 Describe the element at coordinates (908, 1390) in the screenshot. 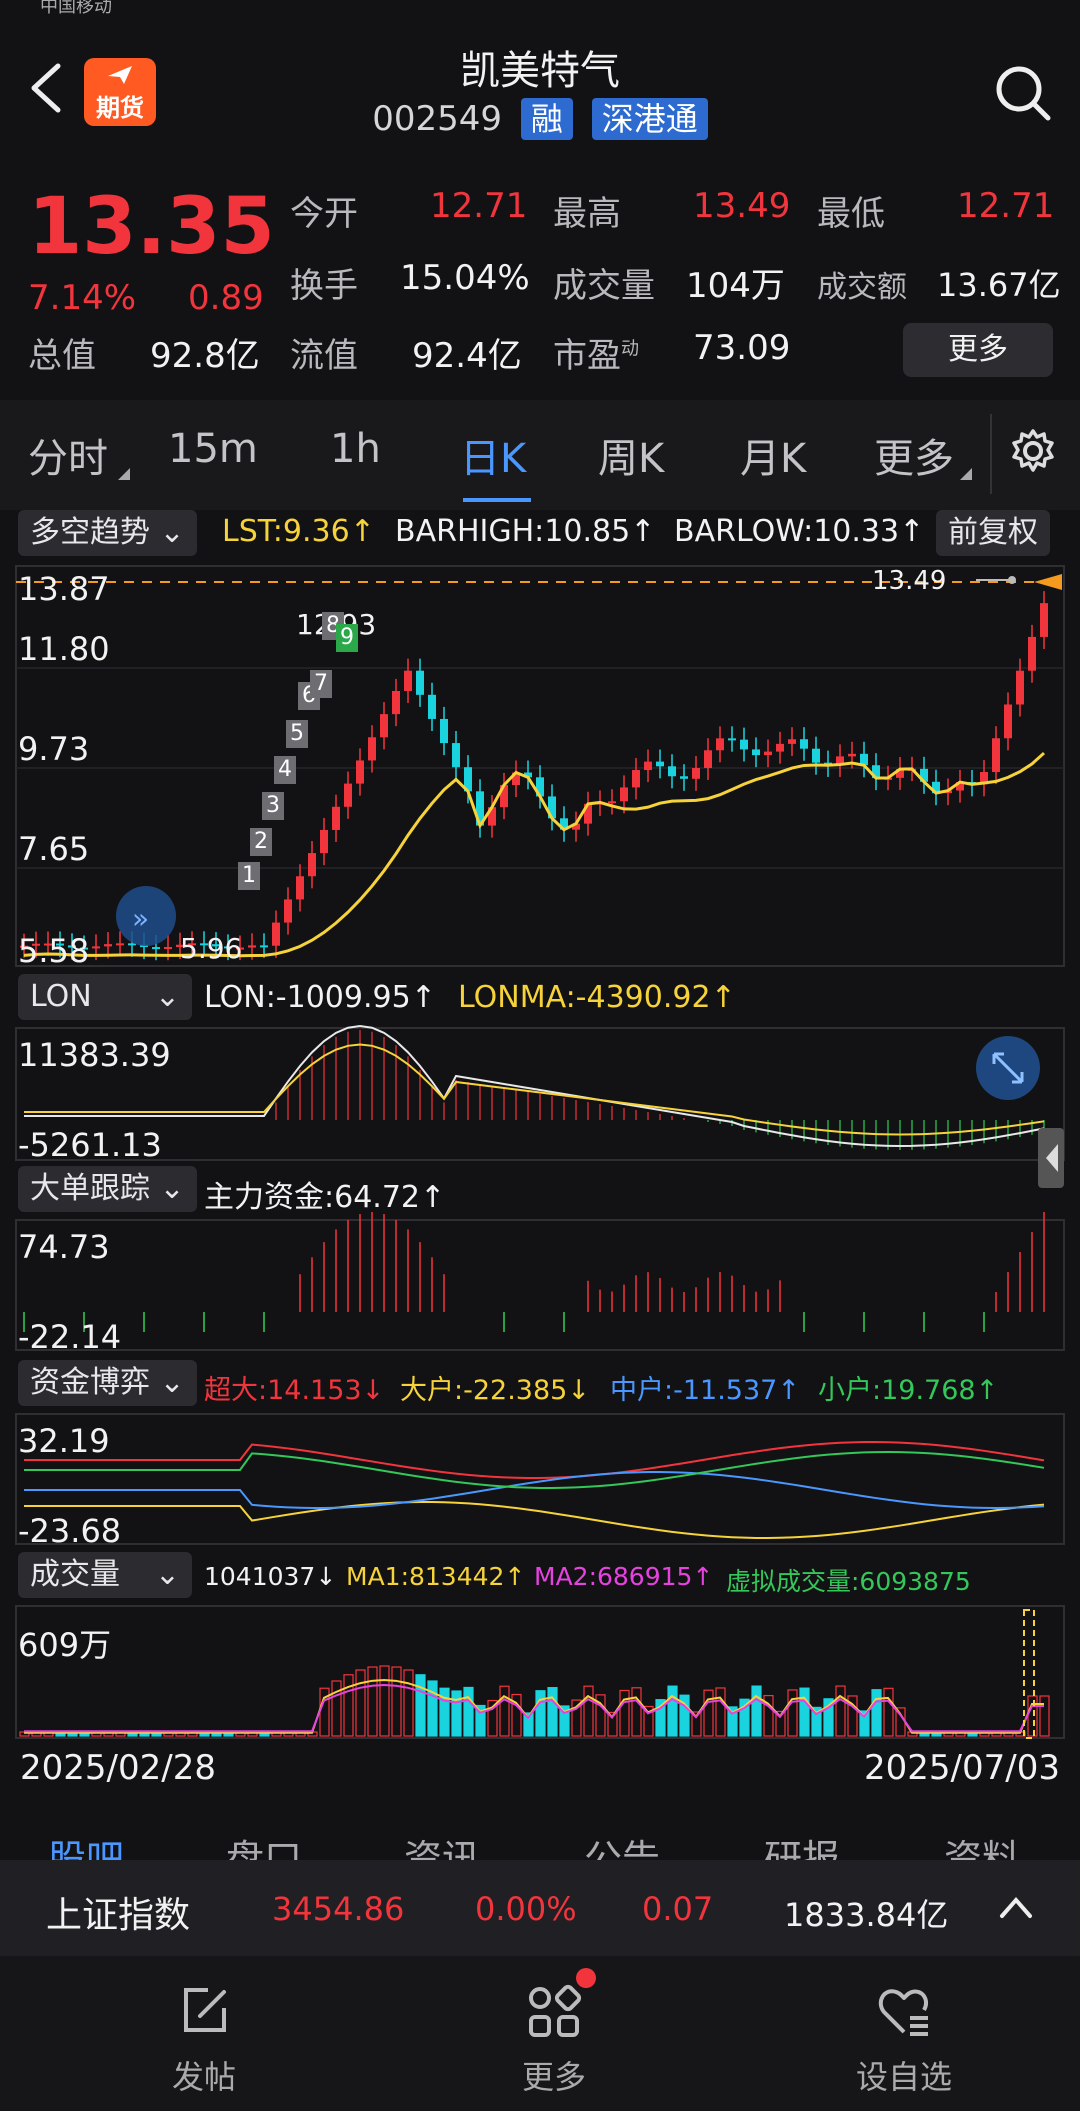

I see `small-value: 小户:19.768↑` at that location.